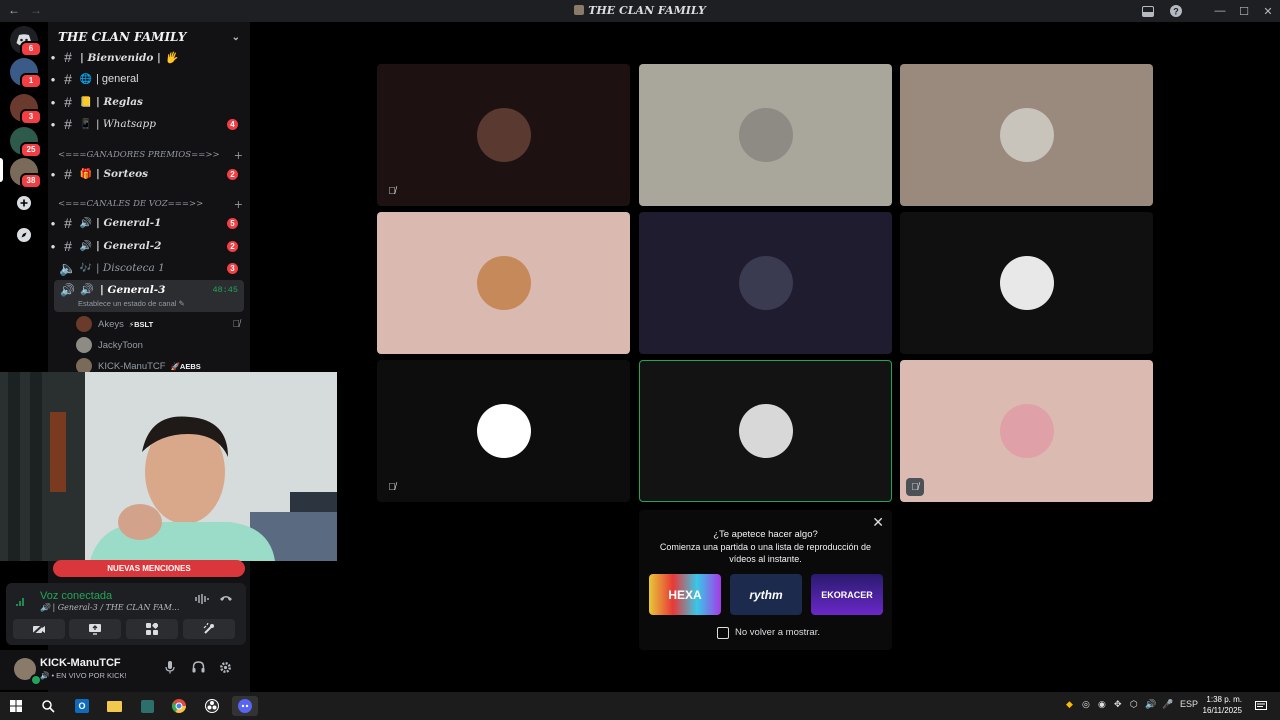 The image size is (1280, 720). I want to click on voice-channel-discoteca-1: 🔈 🎶 | Discoteca 1 3, so click(149, 268).